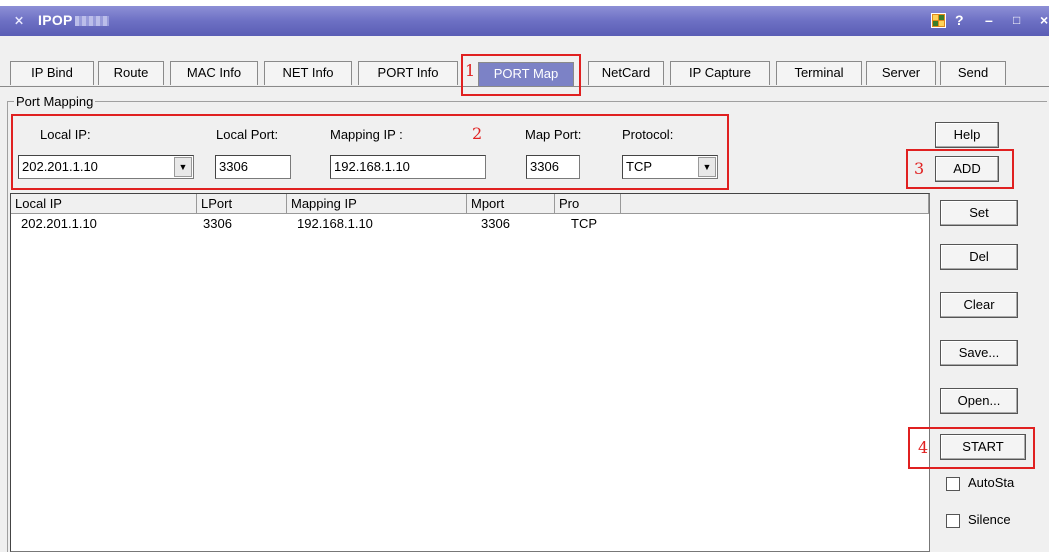 This screenshot has height=552, width=1049. What do you see at coordinates (477, 133) in the screenshot?
I see `annotation-number-2: 2` at bounding box center [477, 133].